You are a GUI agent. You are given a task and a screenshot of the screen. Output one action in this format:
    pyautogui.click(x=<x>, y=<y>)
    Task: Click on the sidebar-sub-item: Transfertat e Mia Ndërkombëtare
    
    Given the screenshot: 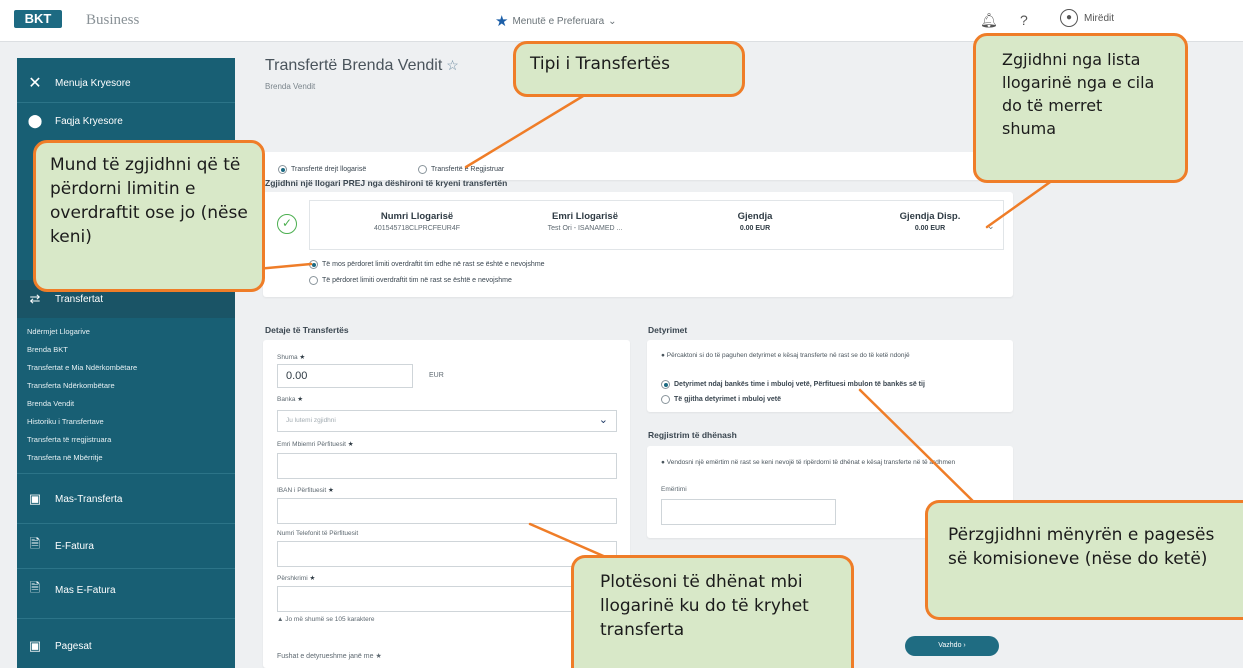 What is the action you would take?
    pyautogui.click(x=82, y=367)
    